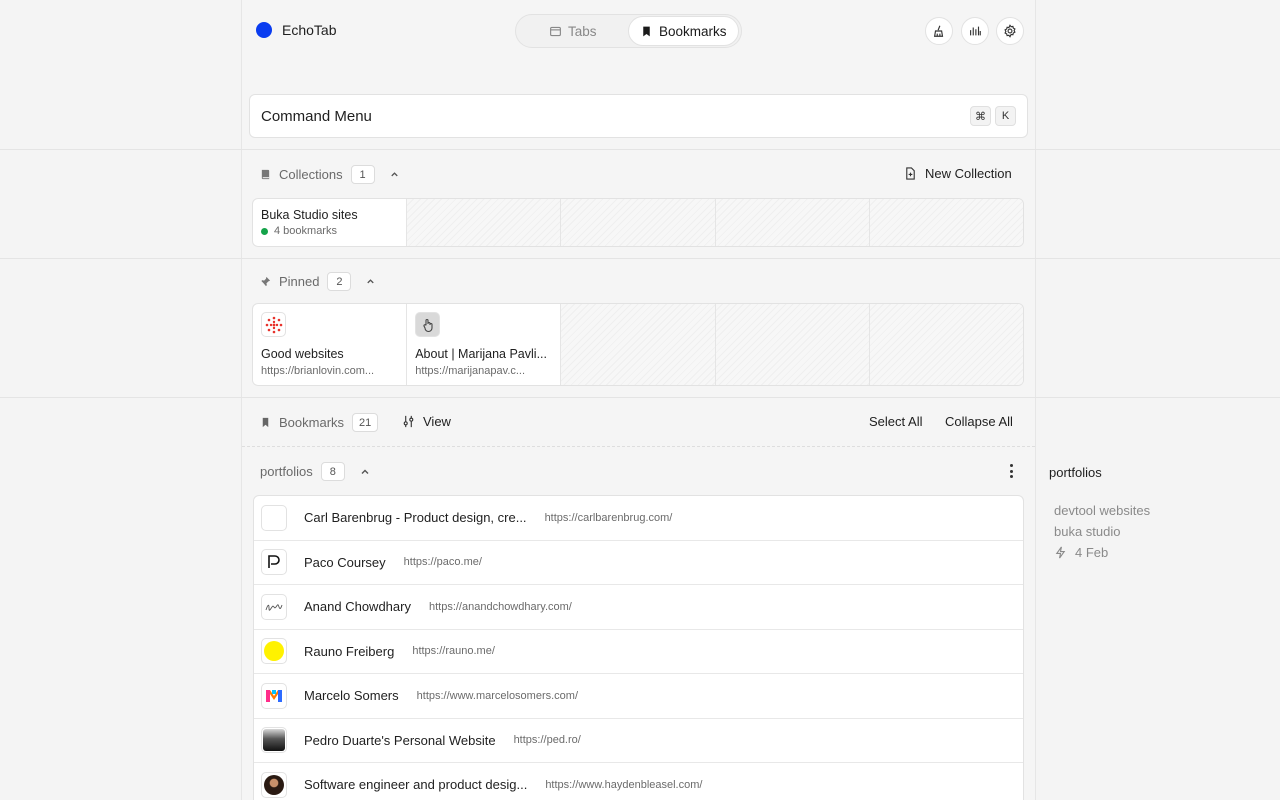 The width and height of the screenshot is (1280, 800). What do you see at coordinates (274, 740) in the screenshot?
I see `dark-gradient-icon` at bounding box center [274, 740].